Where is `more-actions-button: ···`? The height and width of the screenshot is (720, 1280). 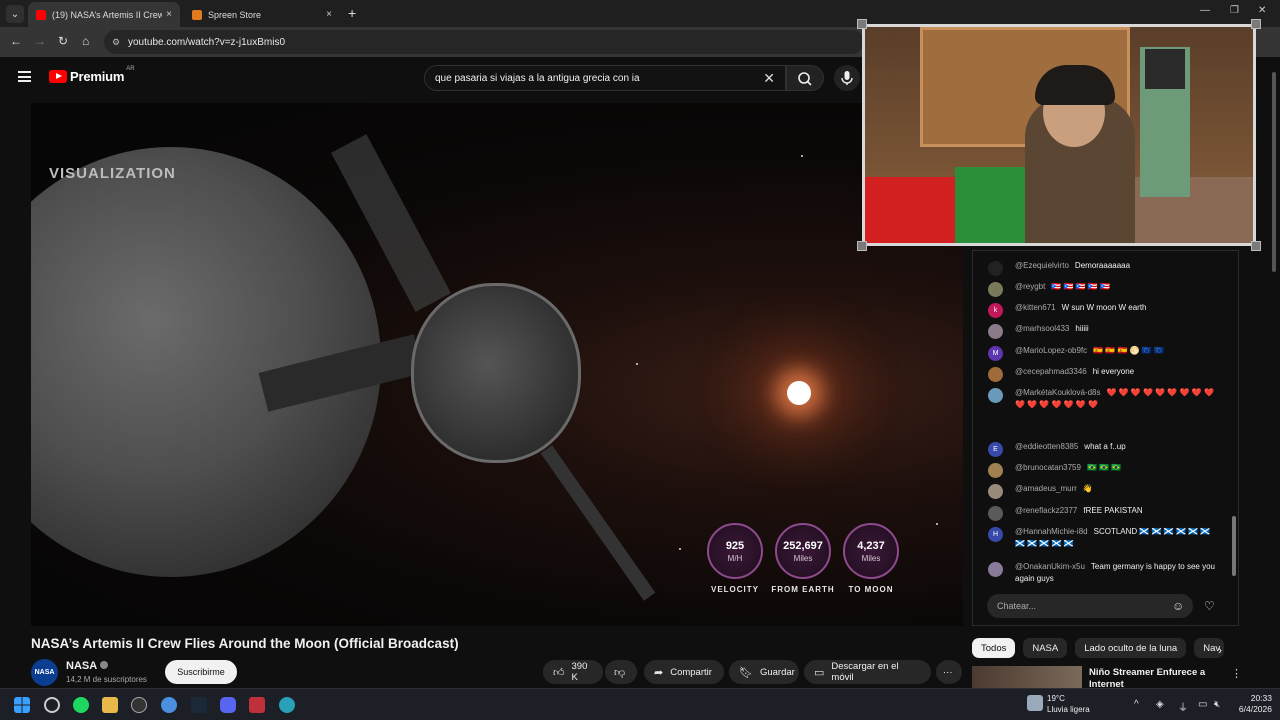
more-actions-button: ··· is located at coordinates (949, 672).